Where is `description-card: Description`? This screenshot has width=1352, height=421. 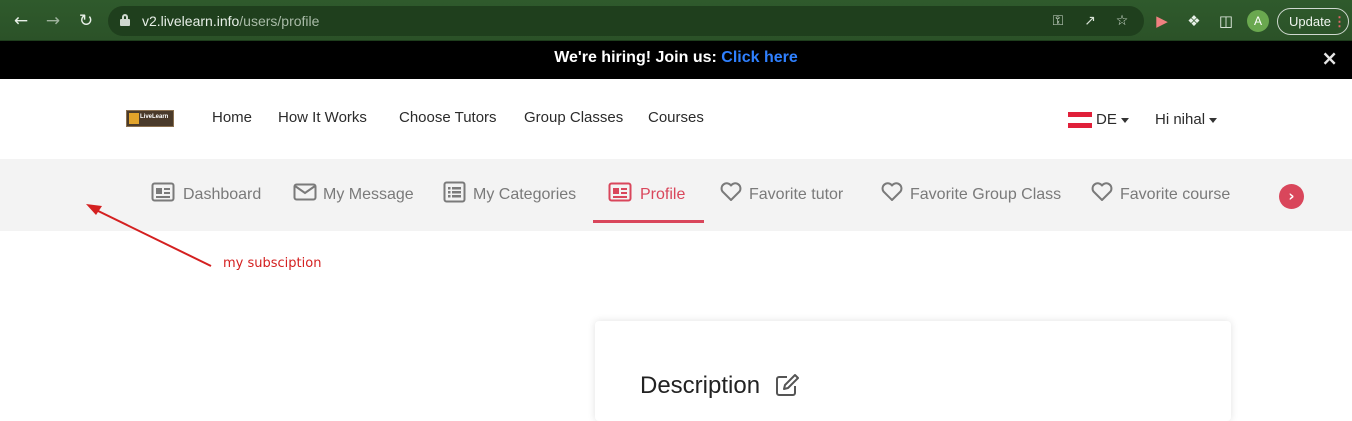
description-card: Description is located at coordinates (913, 371).